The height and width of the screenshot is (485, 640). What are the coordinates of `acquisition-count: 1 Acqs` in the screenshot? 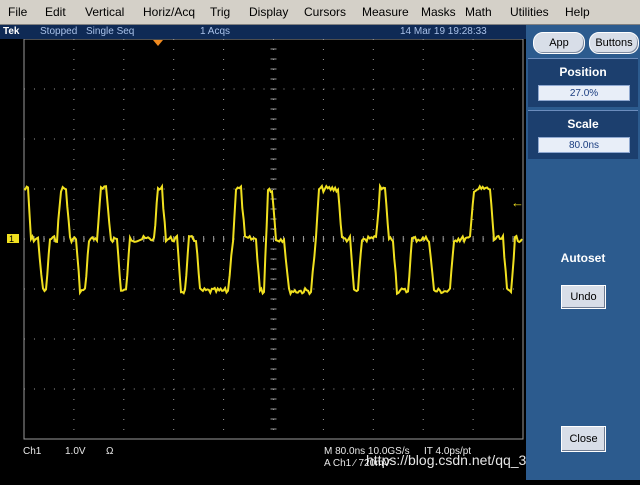 It's located at (215, 31).